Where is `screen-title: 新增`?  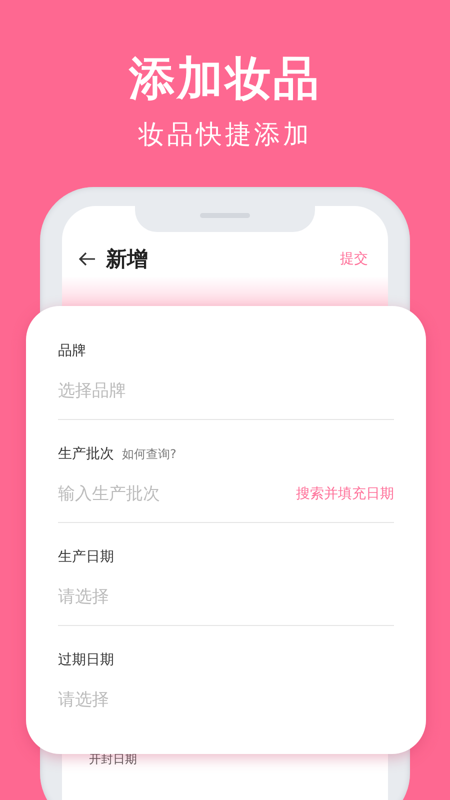
screen-title: 新增 is located at coordinates (127, 259).